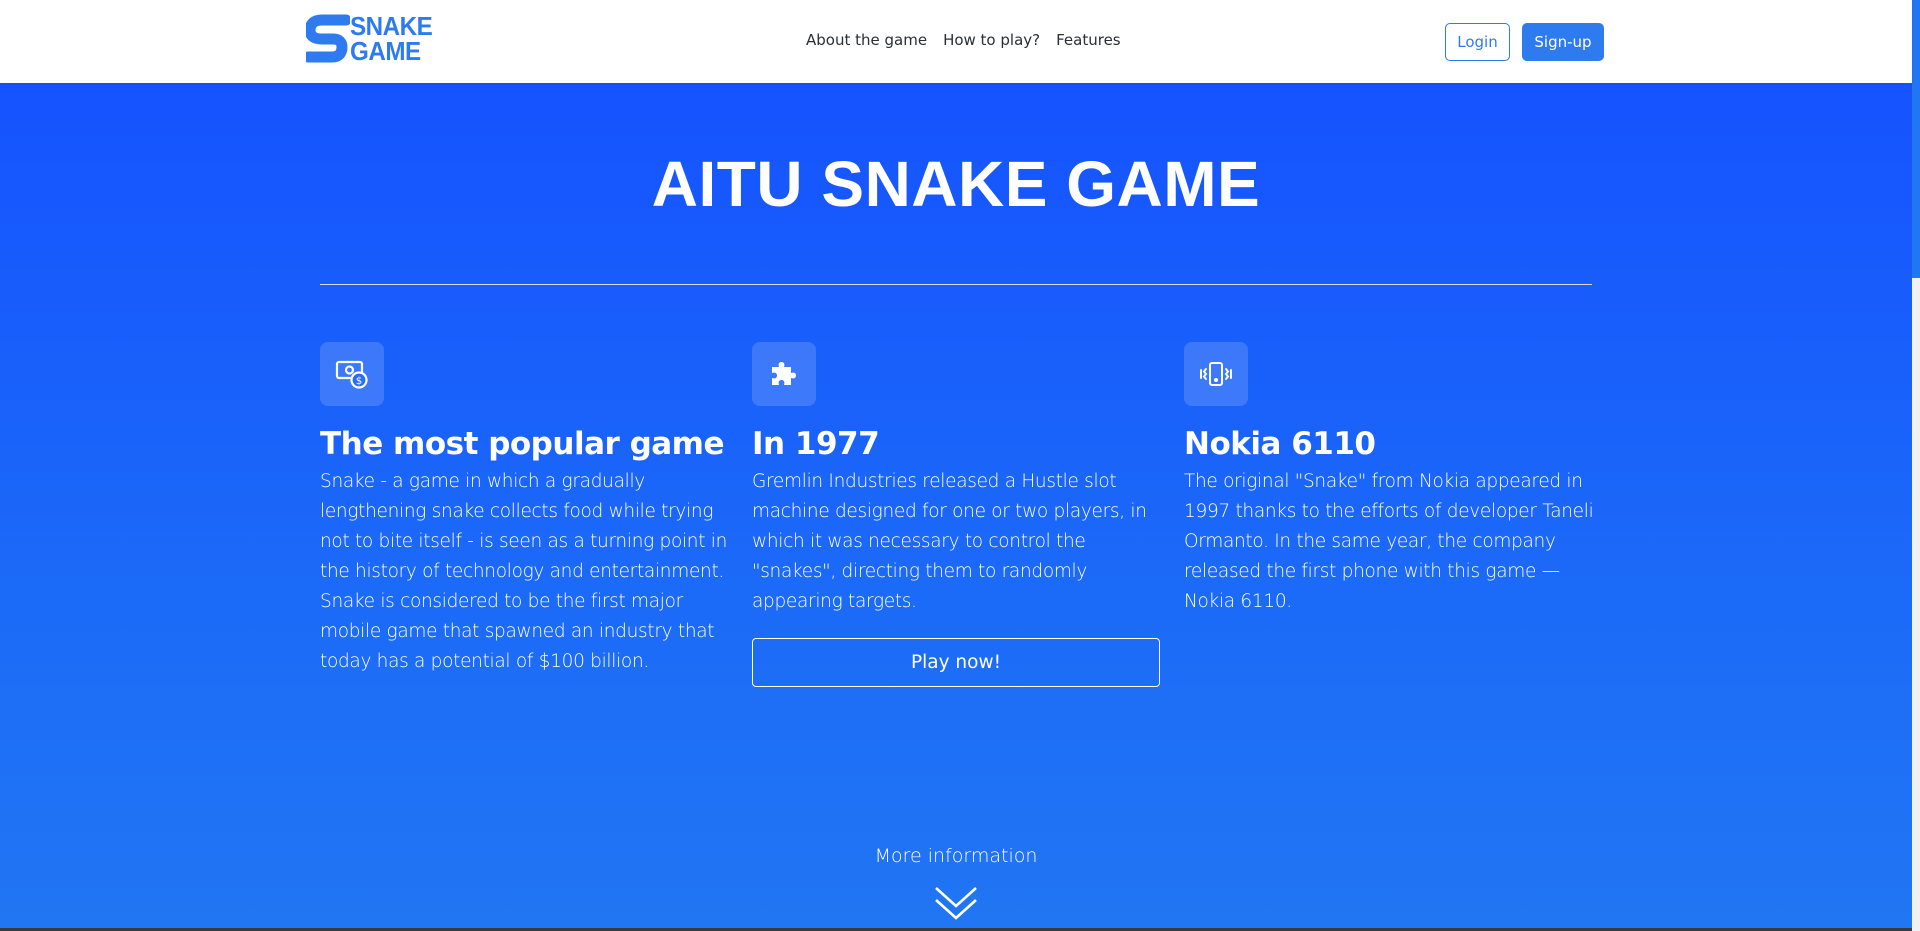 This screenshot has height=931, width=1920. What do you see at coordinates (1280, 444) in the screenshot?
I see `feature-title: Nokia 6110` at bounding box center [1280, 444].